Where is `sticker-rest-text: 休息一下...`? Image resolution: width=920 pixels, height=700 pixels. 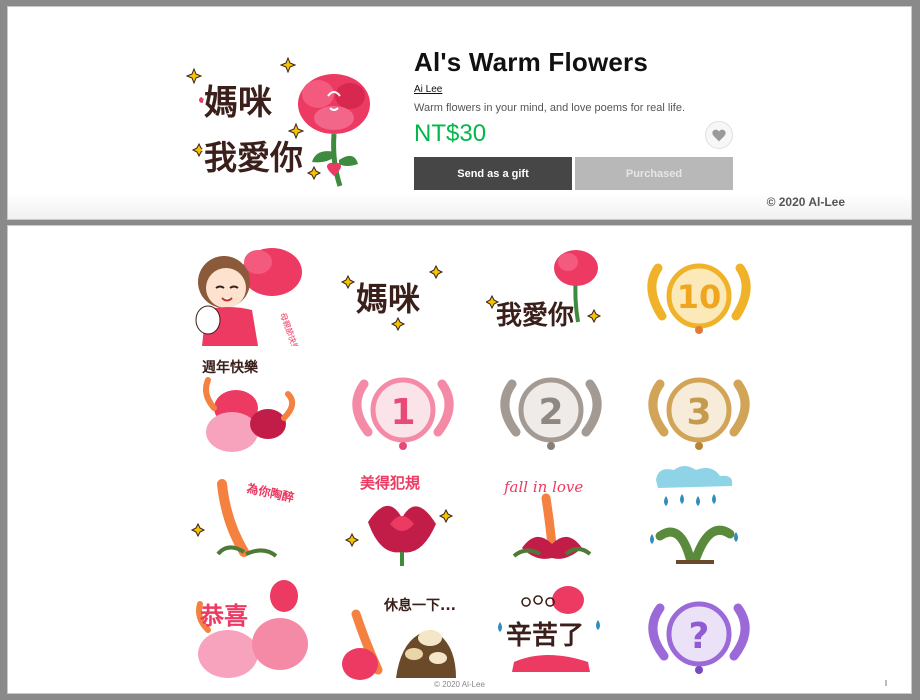 sticker-rest-text: 休息一下... is located at coordinates (419, 605).